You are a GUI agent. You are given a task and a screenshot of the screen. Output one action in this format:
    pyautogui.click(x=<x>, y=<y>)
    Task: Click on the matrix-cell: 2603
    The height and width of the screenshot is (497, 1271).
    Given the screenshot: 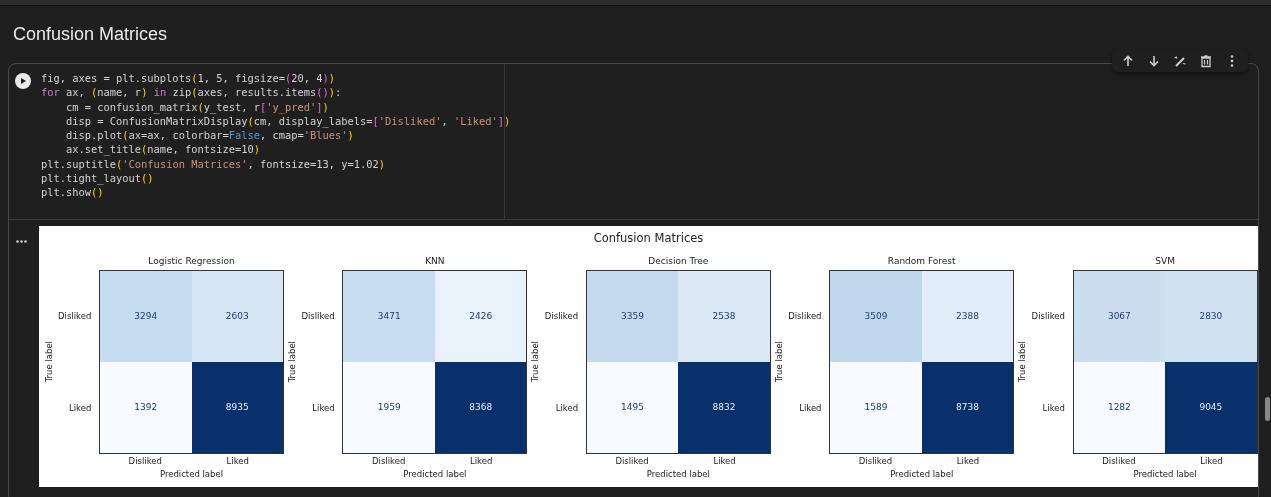 What is the action you would take?
    pyautogui.click(x=237, y=316)
    